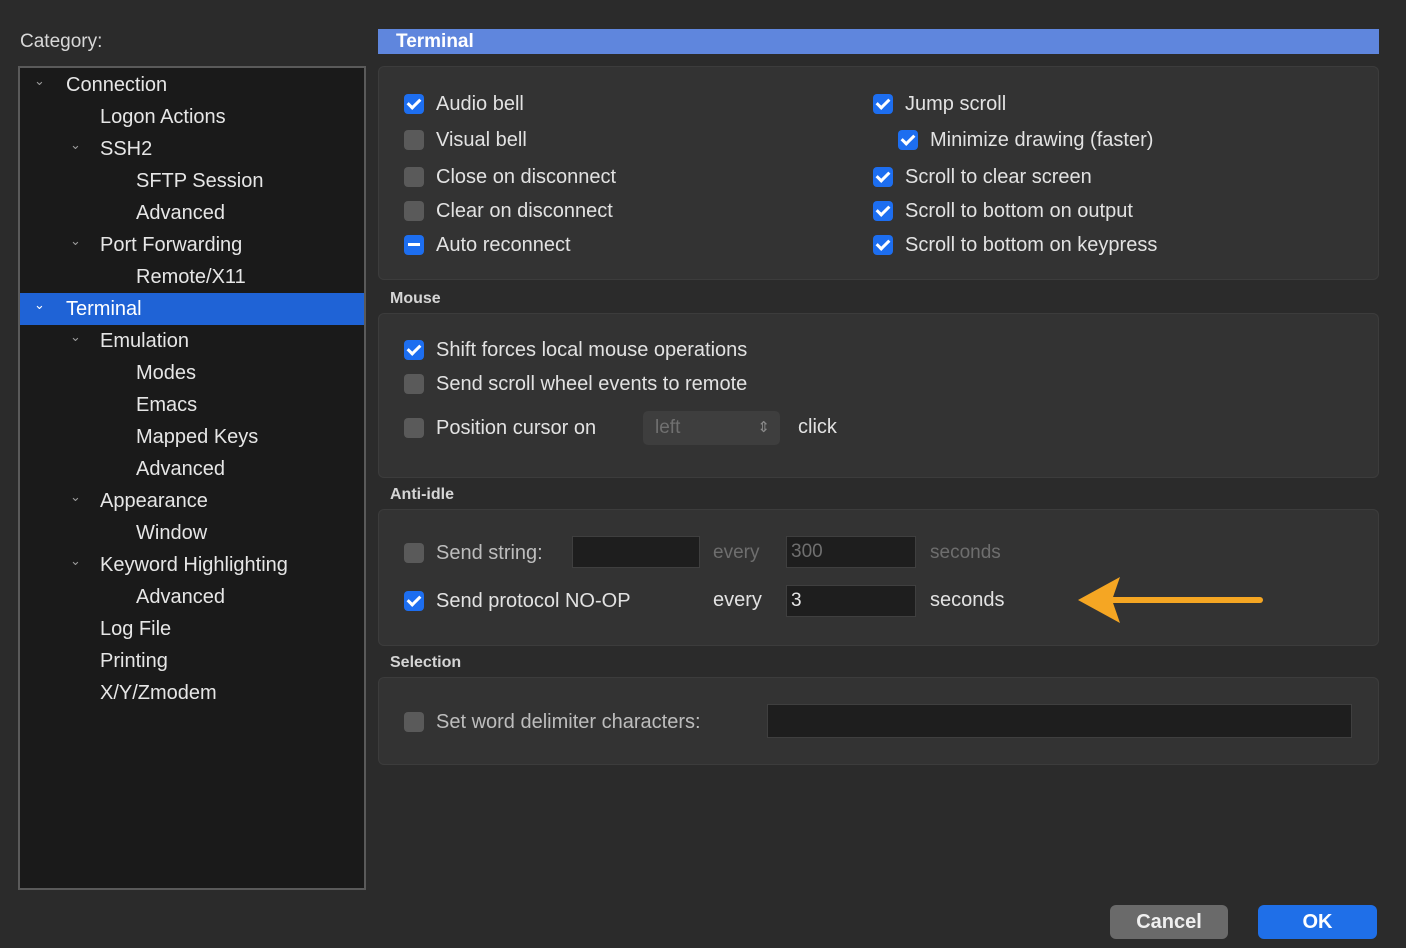 The height and width of the screenshot is (948, 1406). Describe the element at coordinates (851, 601) in the screenshot. I see `noop-interval-input: 3` at that location.